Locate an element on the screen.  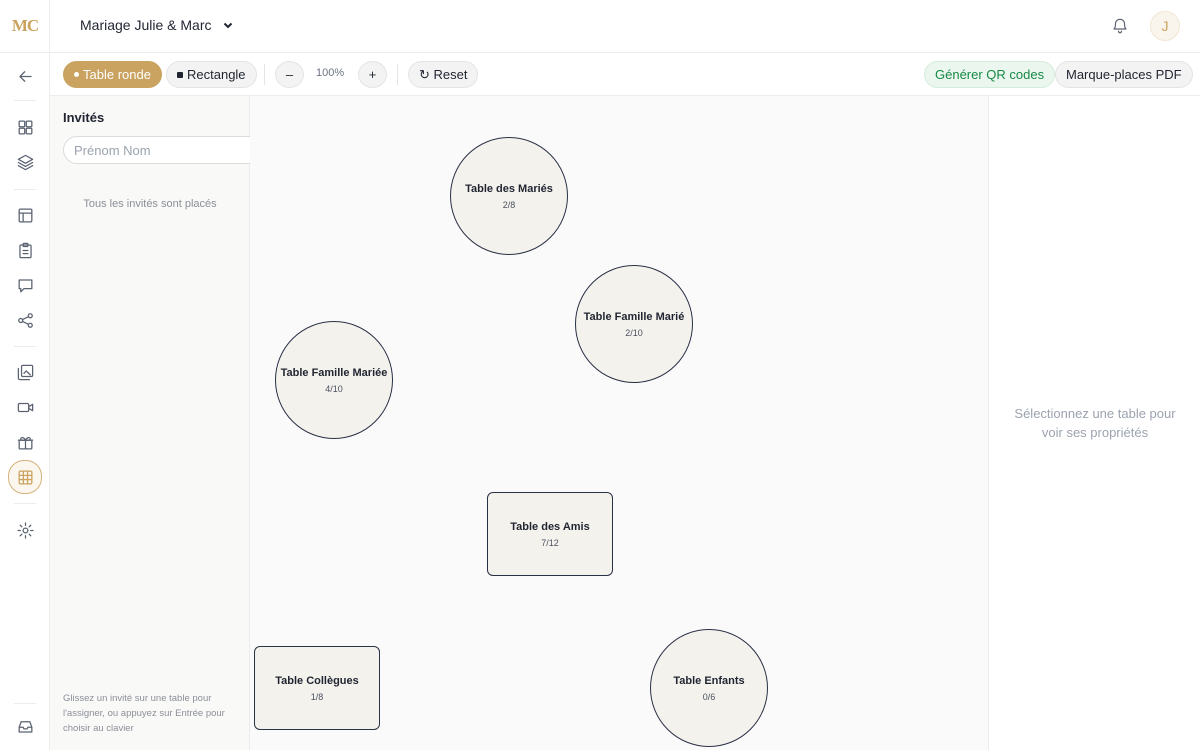
settings-icon is located at coordinates (25, 530).